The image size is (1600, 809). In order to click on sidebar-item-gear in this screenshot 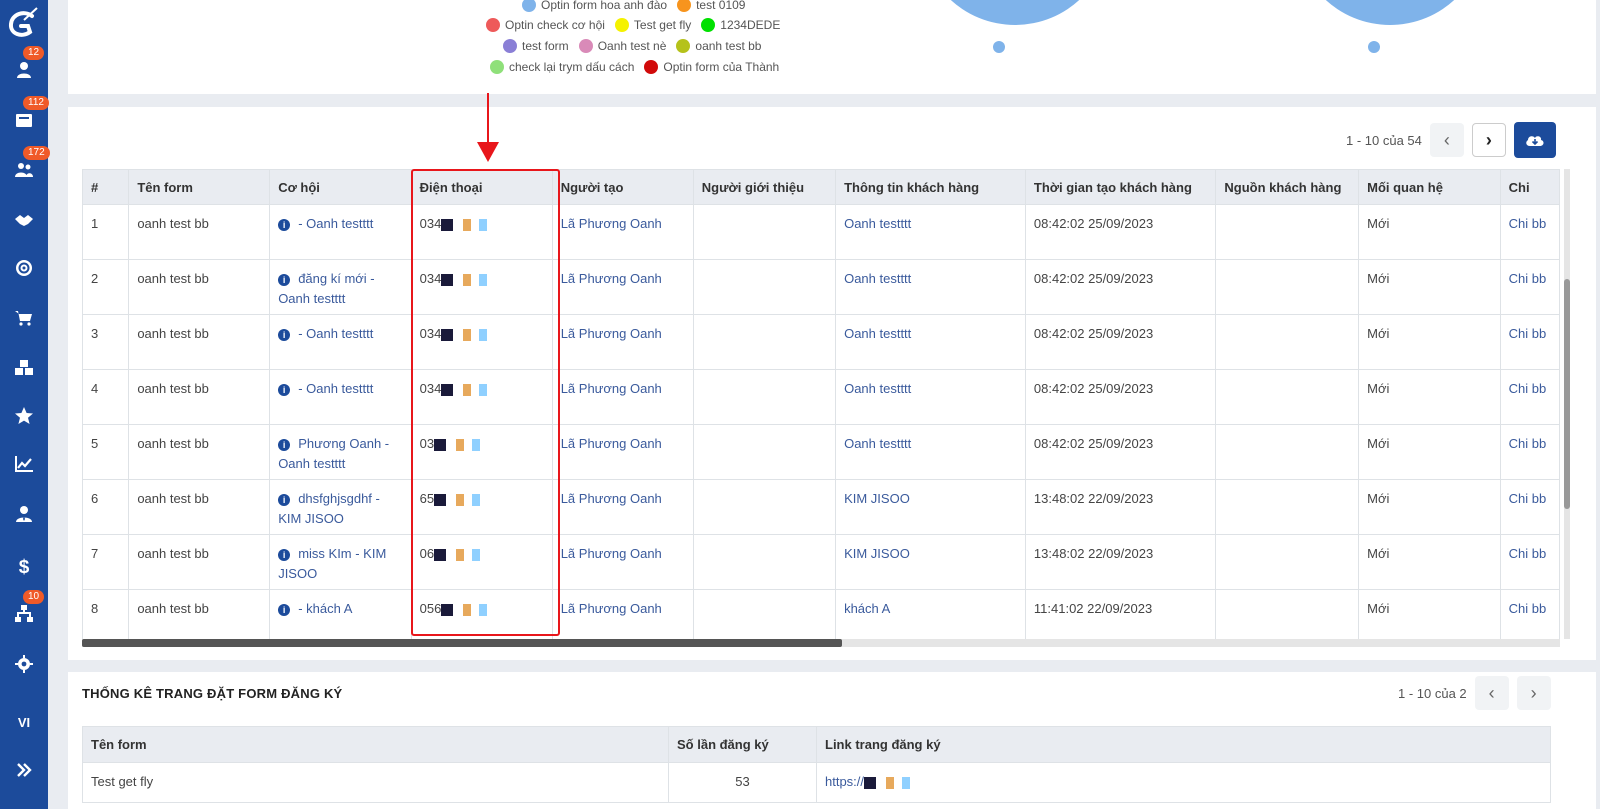, I will do `click(24, 664)`.